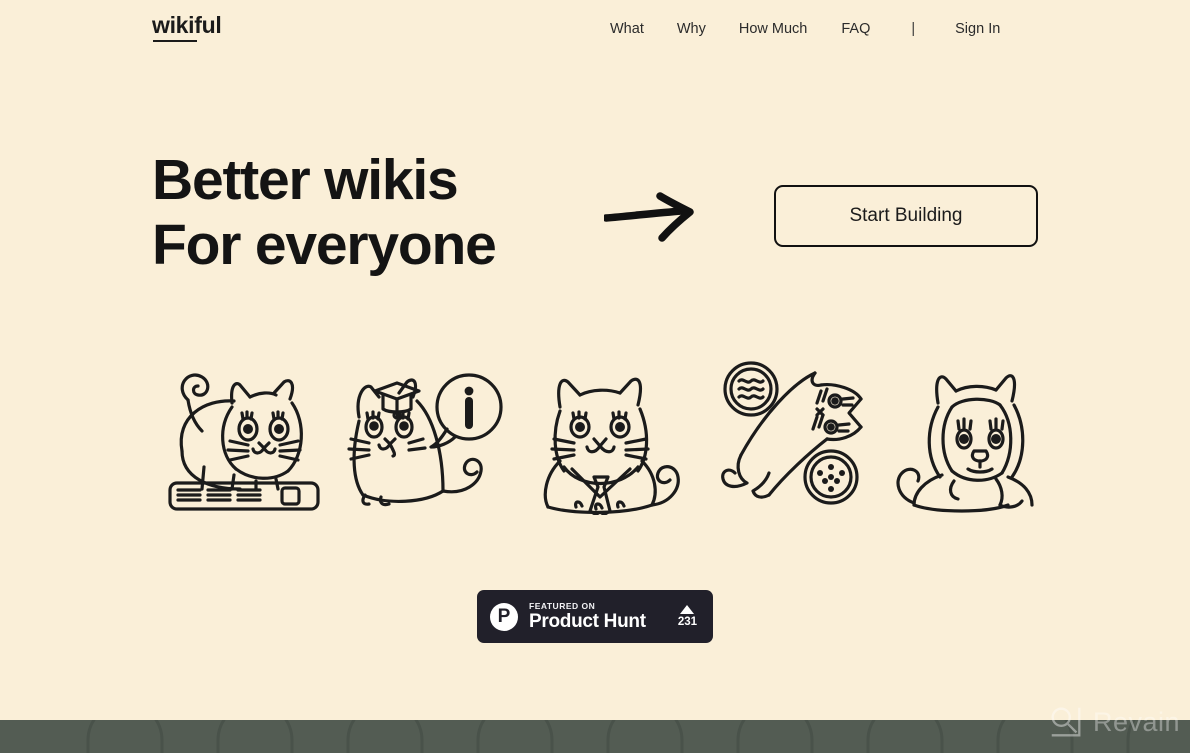 Image resolution: width=1190 pixels, height=753 pixels. I want to click on headline-line-1: Better wikis, so click(305, 180).